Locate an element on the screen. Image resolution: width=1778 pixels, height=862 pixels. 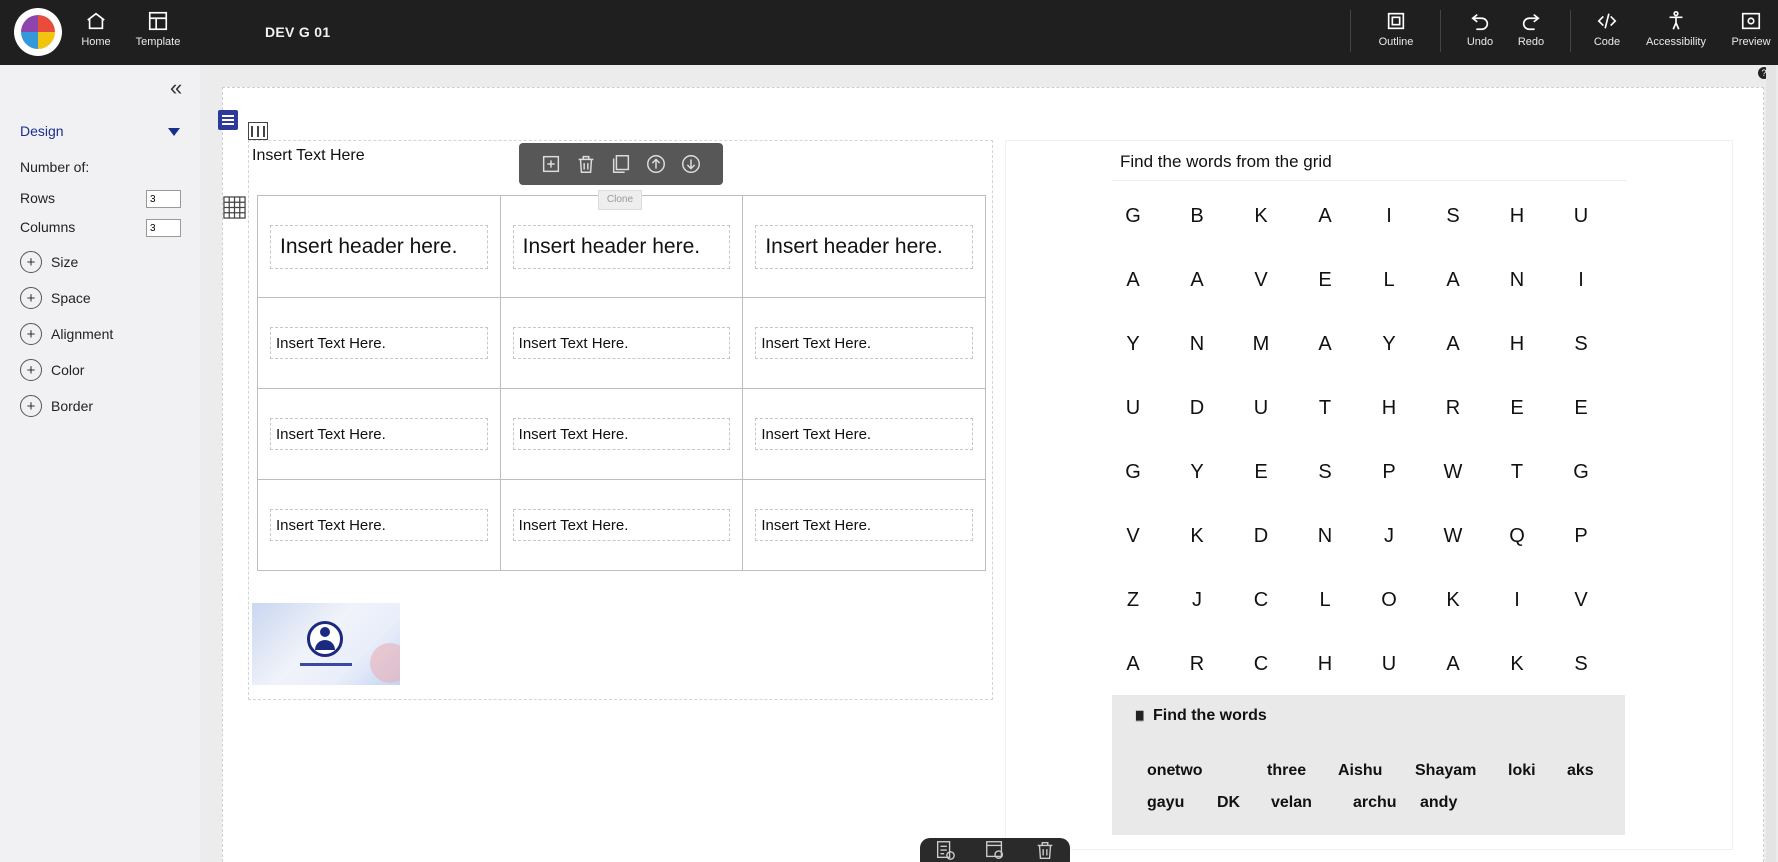
redo-button: Redo is located at coordinates (1531, 32).